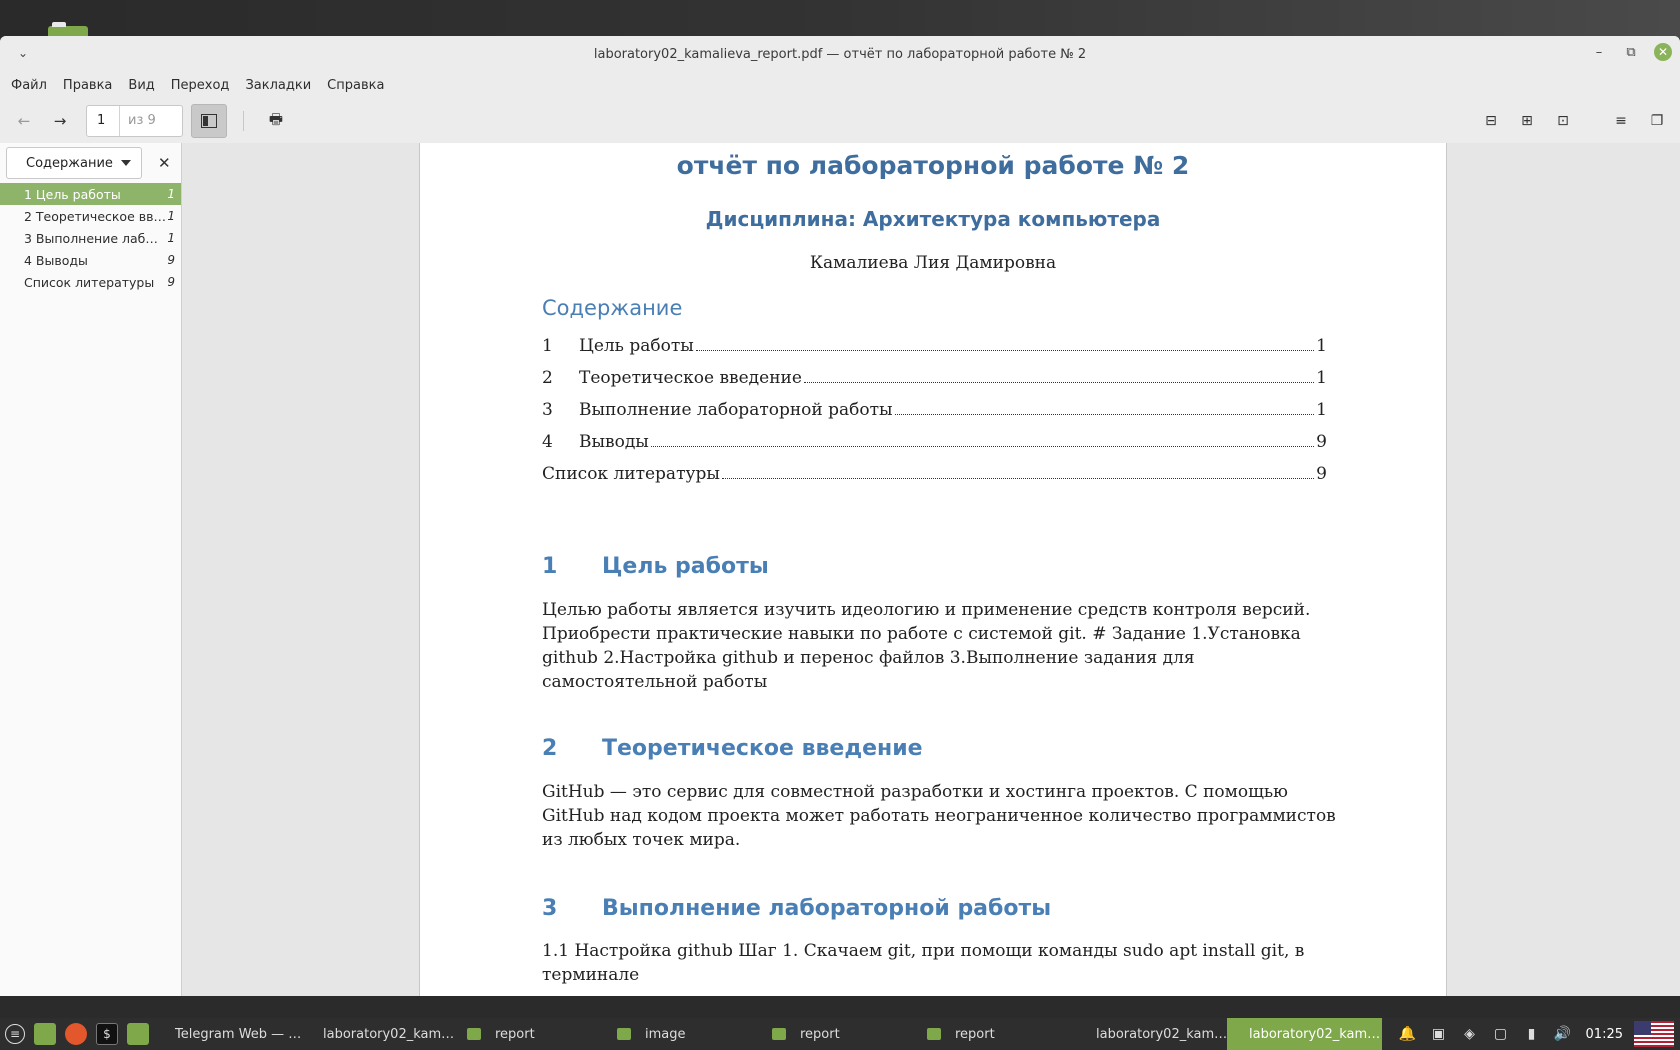  What do you see at coordinates (631, 474) in the screenshot?
I see `toc-entry-label: Список литературы` at bounding box center [631, 474].